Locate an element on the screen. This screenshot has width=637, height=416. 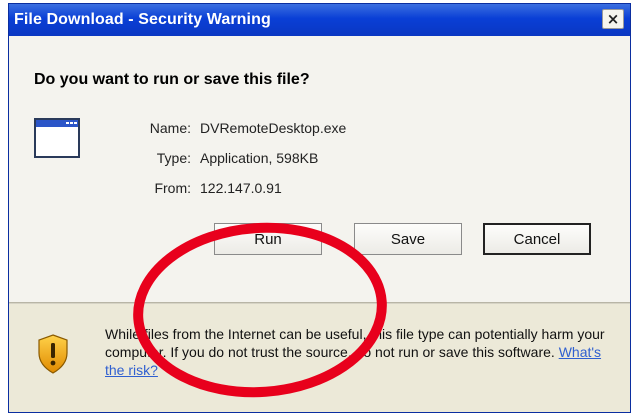
dialog-question: Do you want to run or save this file? is located at coordinates (172, 79).